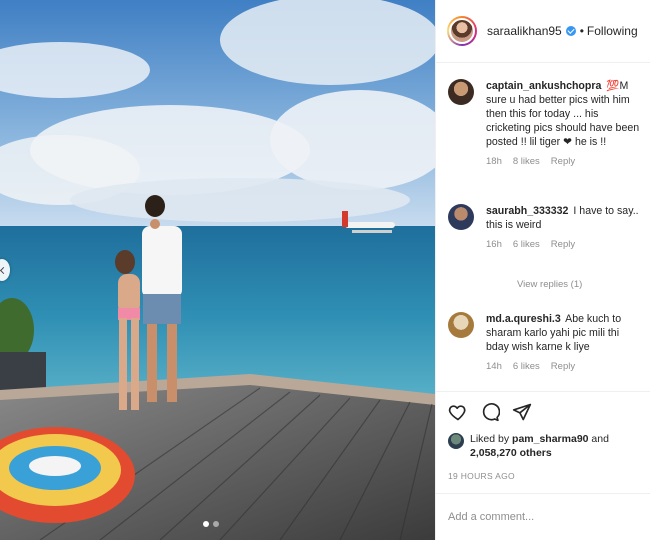 The width and height of the screenshot is (650, 540). I want to click on author-avatar-image, so click(462, 31).